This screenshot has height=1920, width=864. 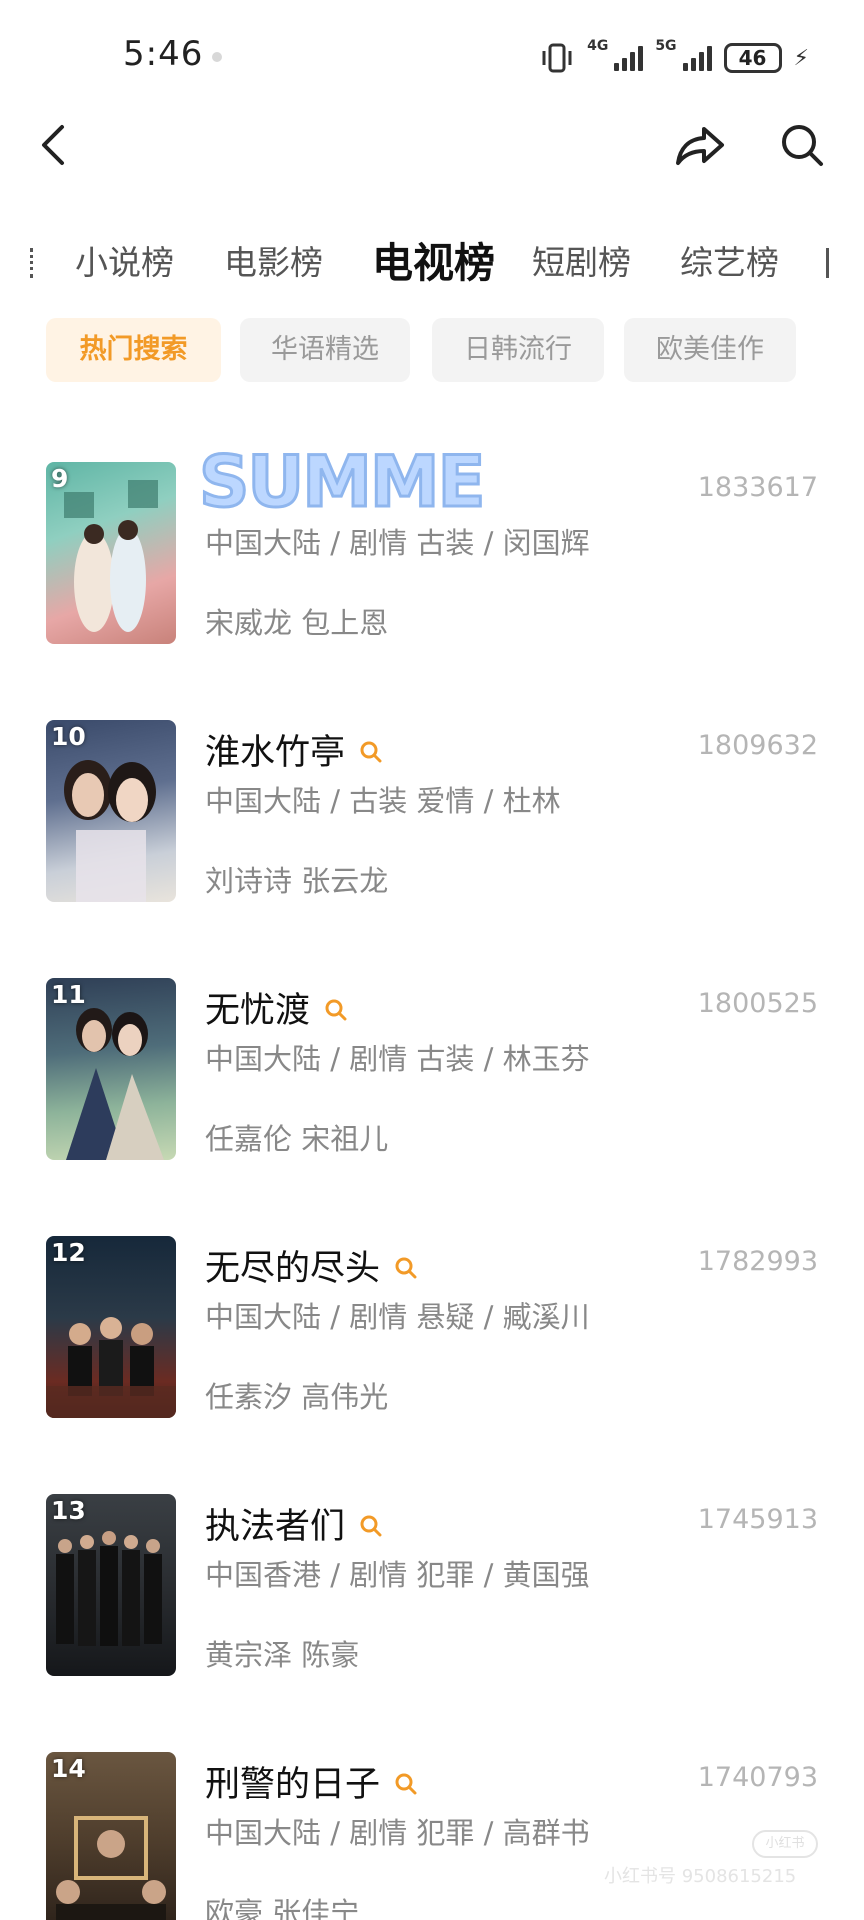 I want to click on filter-jp-kr-popular: 日韩流行, so click(x=518, y=350).